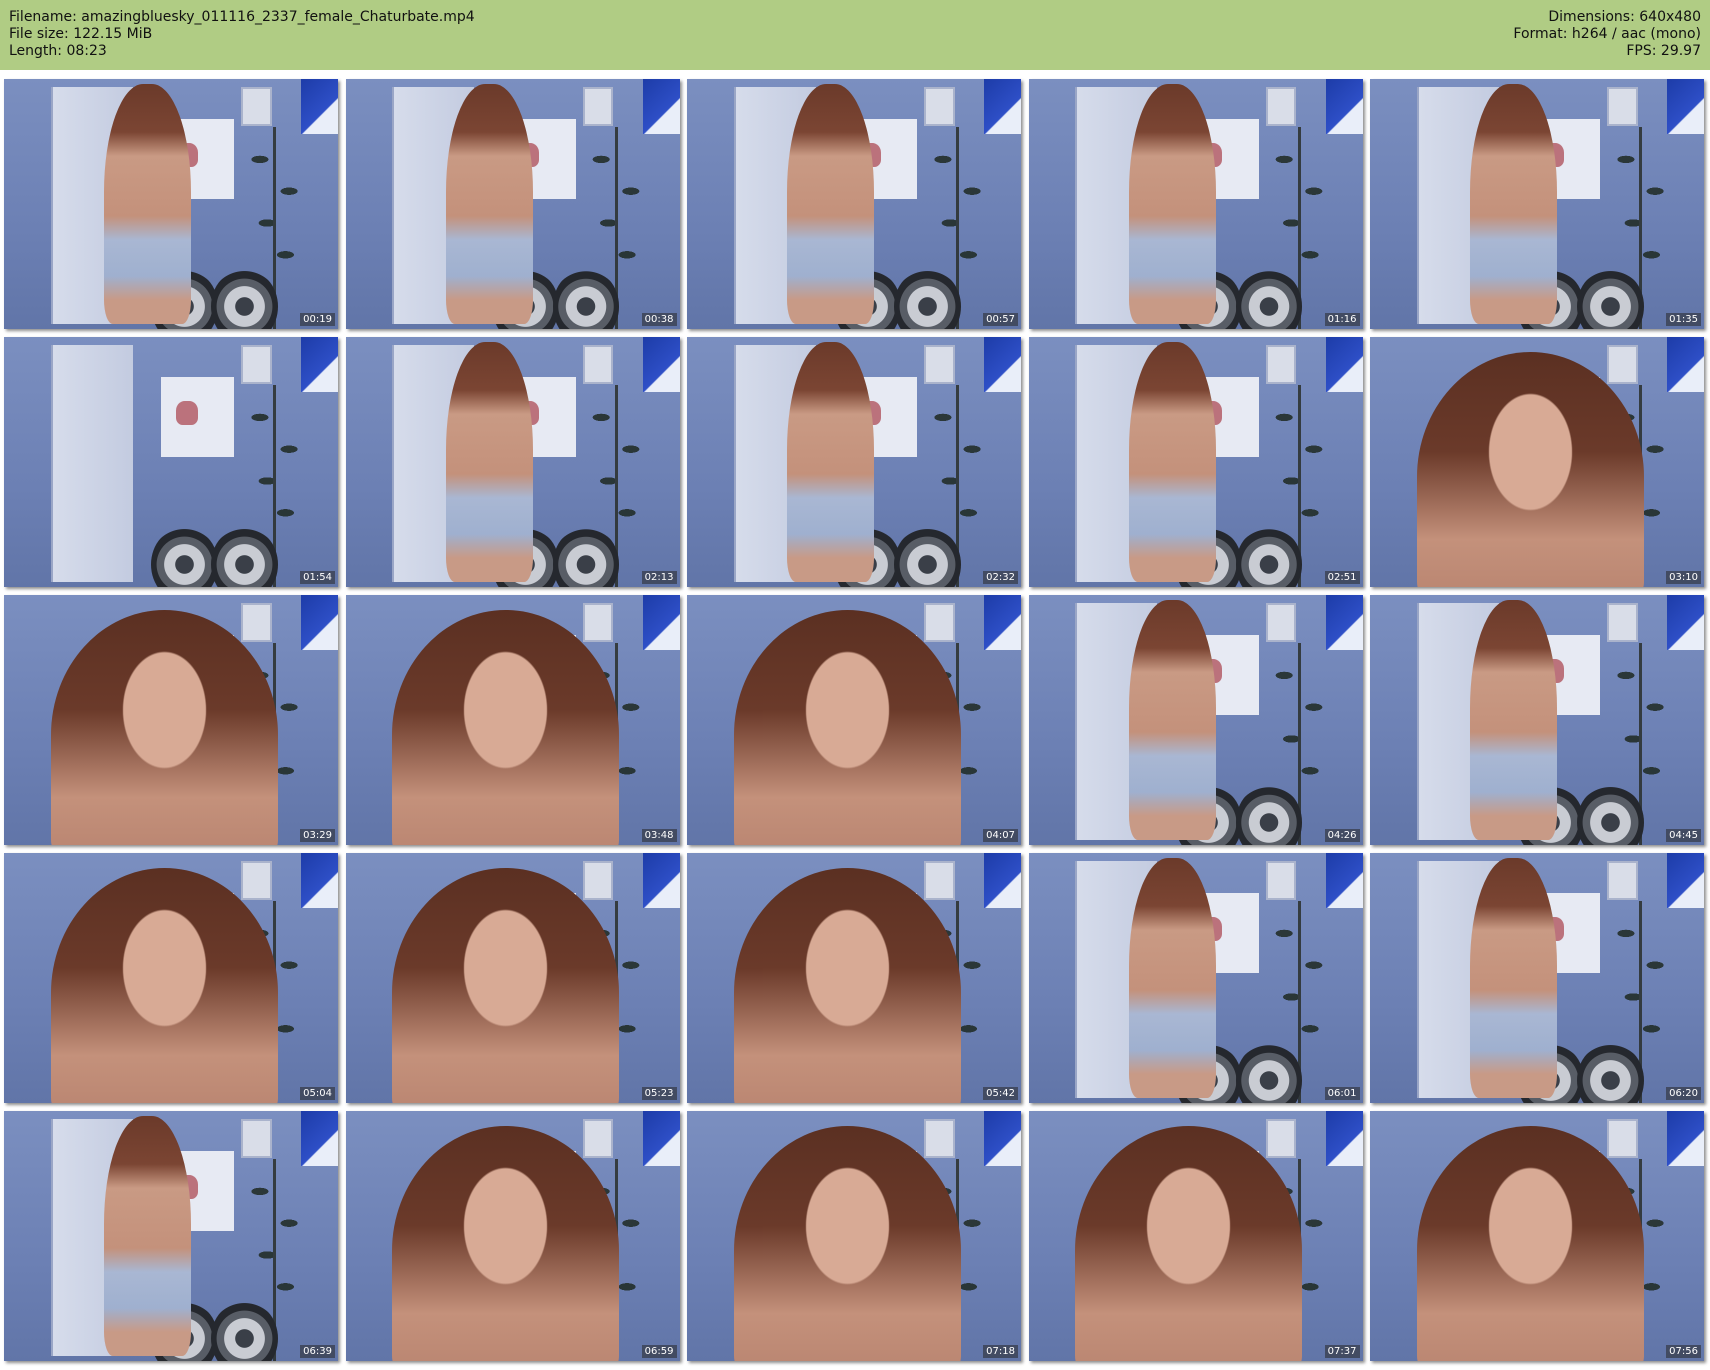  I want to click on video-thumbnail: 07:18, so click(854, 1236).